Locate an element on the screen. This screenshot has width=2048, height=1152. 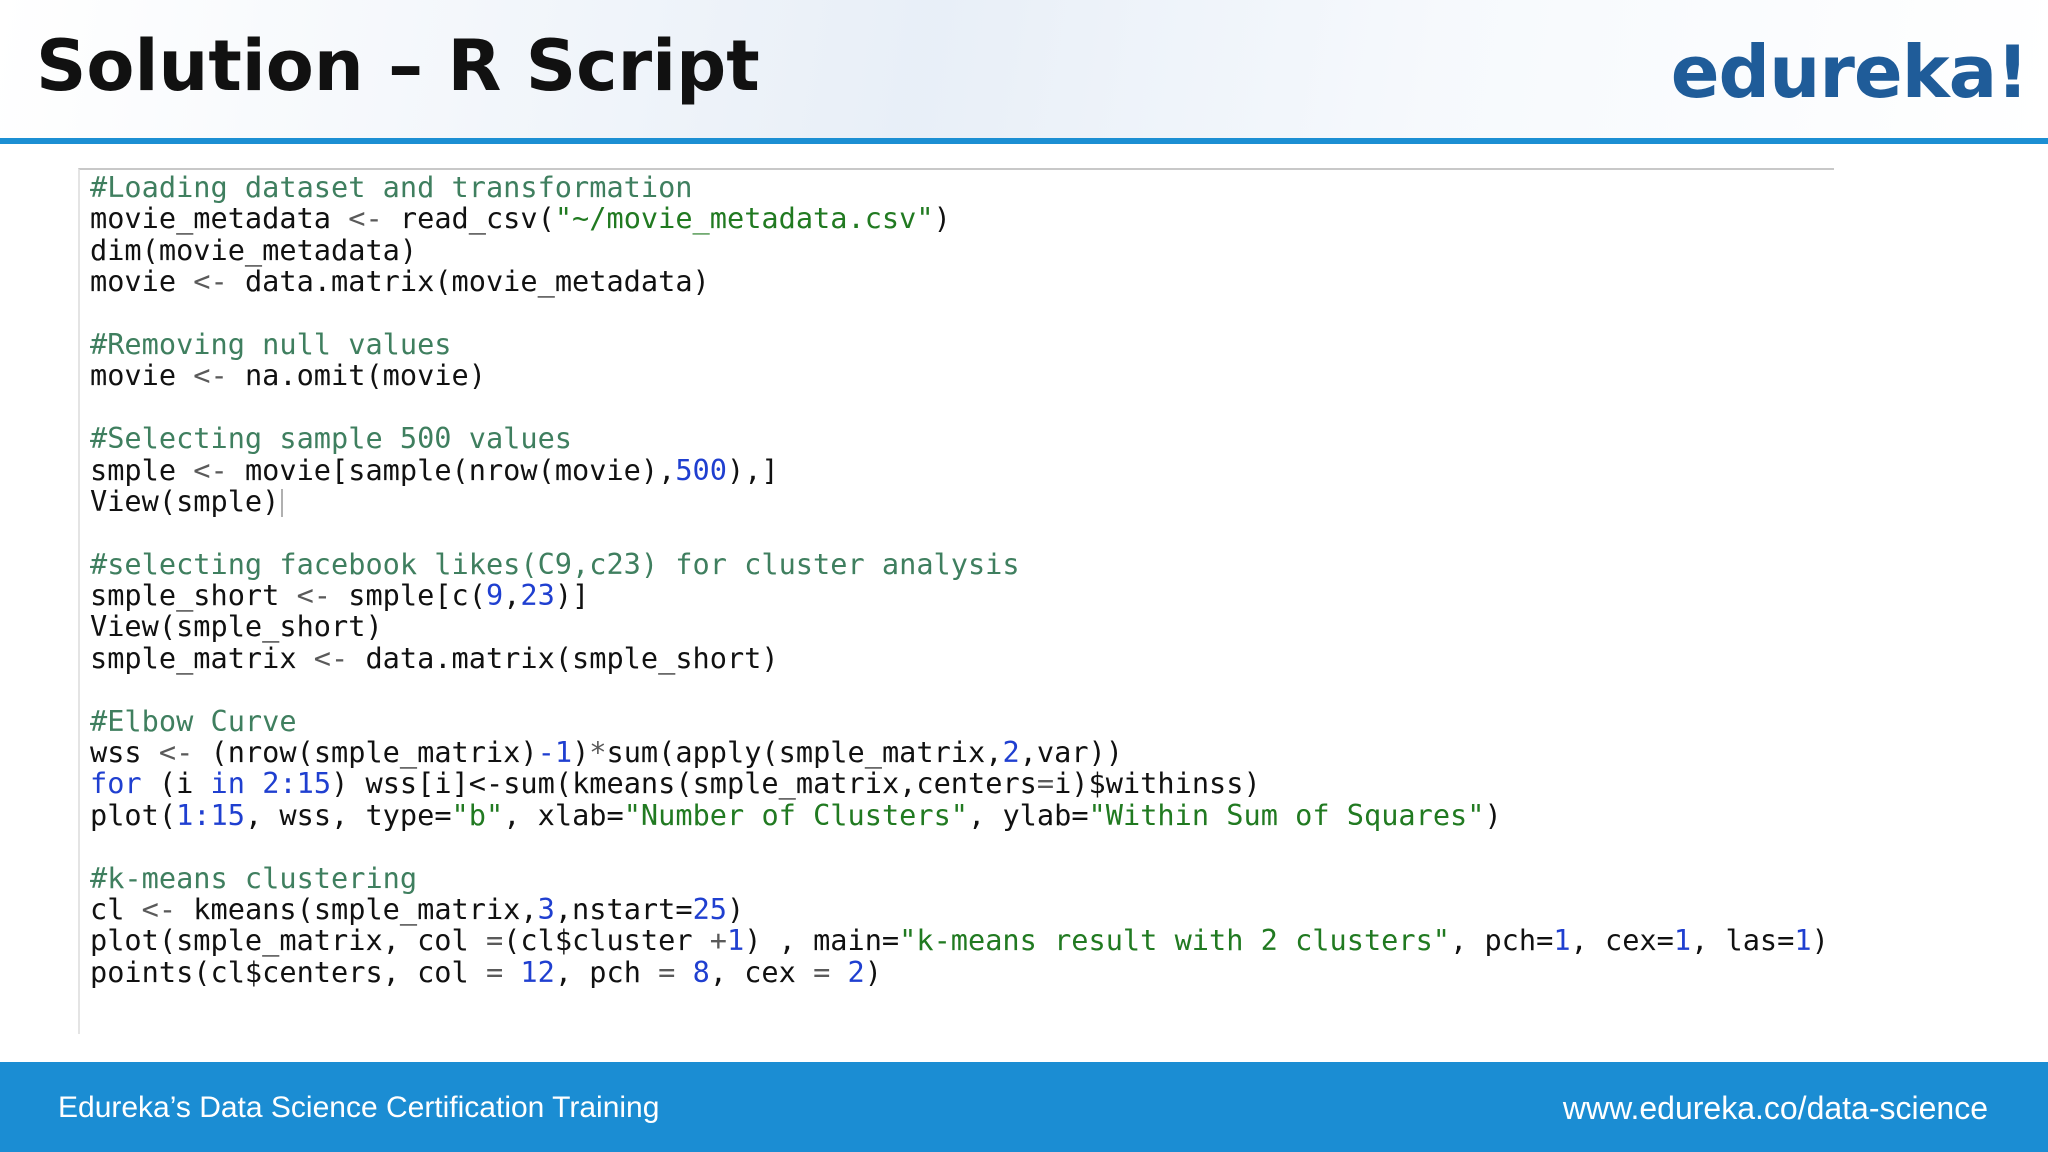
code-token-plain: plot( is located at coordinates (133, 814).